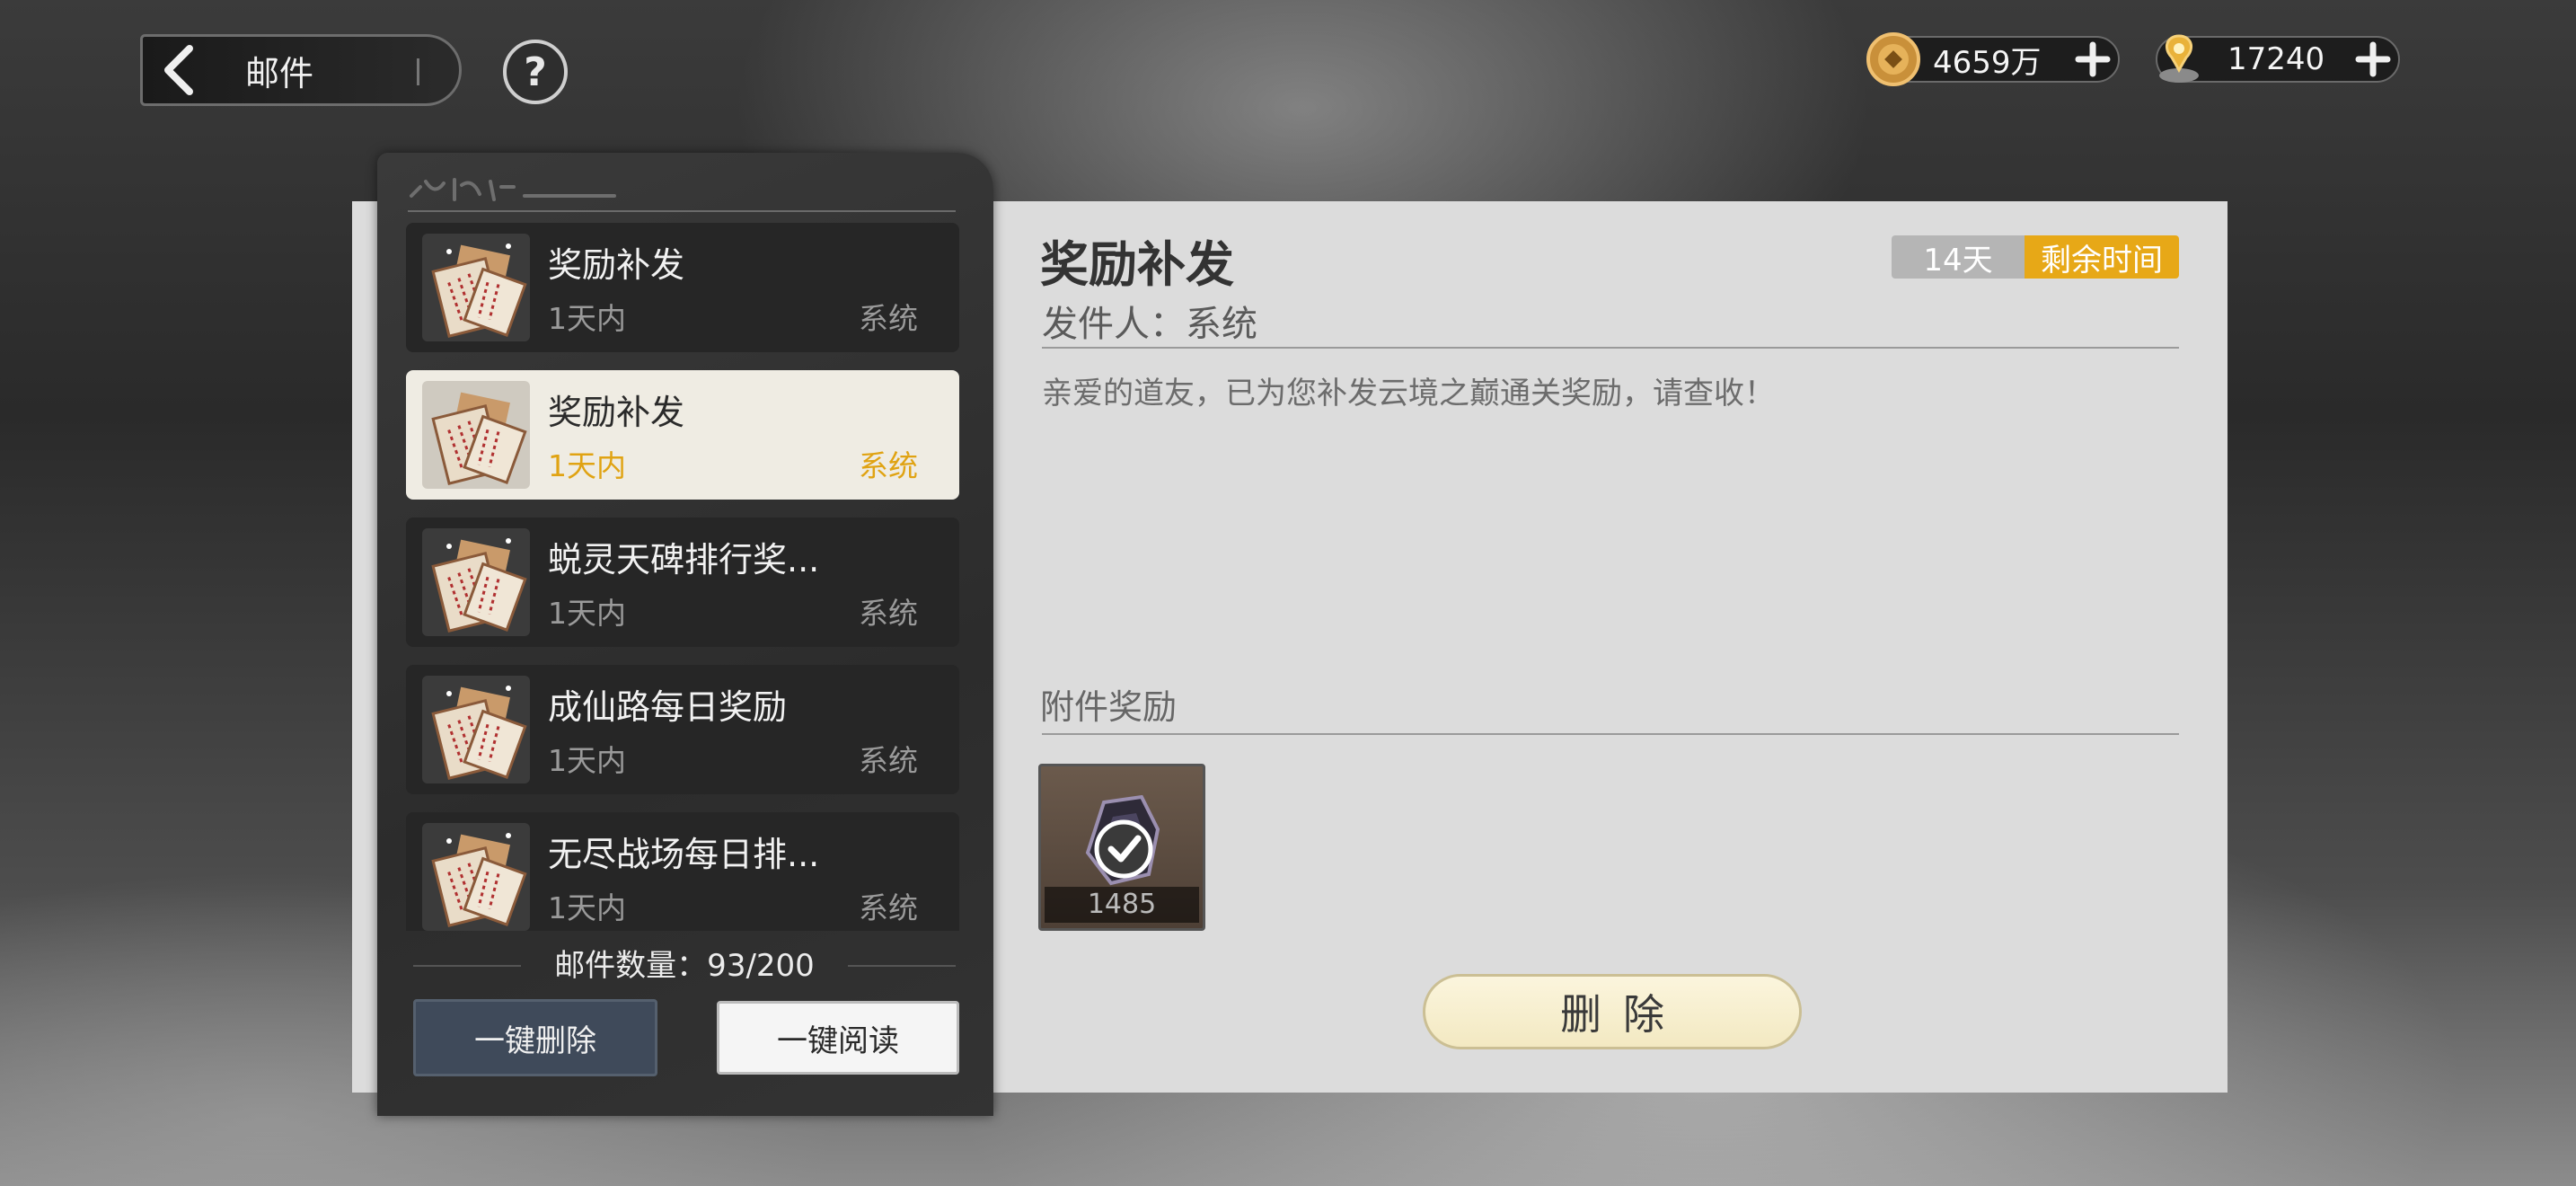 The image size is (2576, 1186). I want to click on list-header-decoration, so click(686, 191).